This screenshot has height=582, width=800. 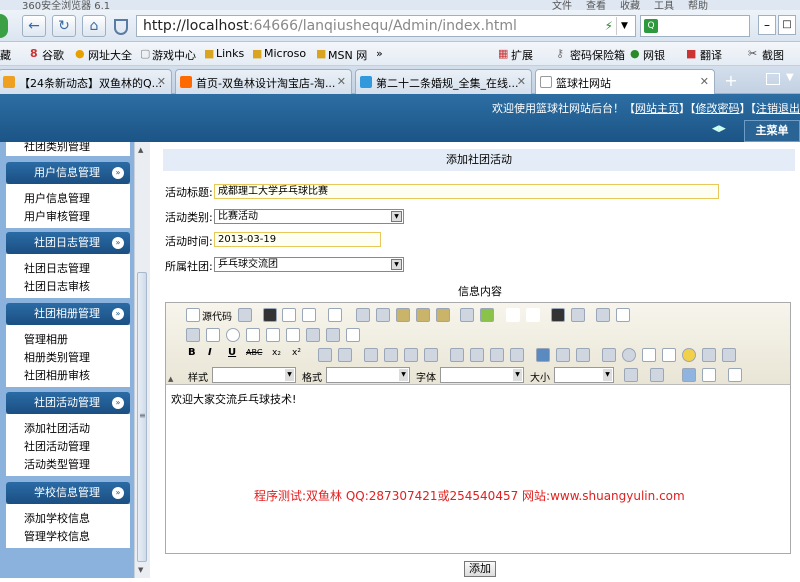 What do you see at coordinates (232, 352) in the screenshot?
I see `underline-icon: U` at bounding box center [232, 352].